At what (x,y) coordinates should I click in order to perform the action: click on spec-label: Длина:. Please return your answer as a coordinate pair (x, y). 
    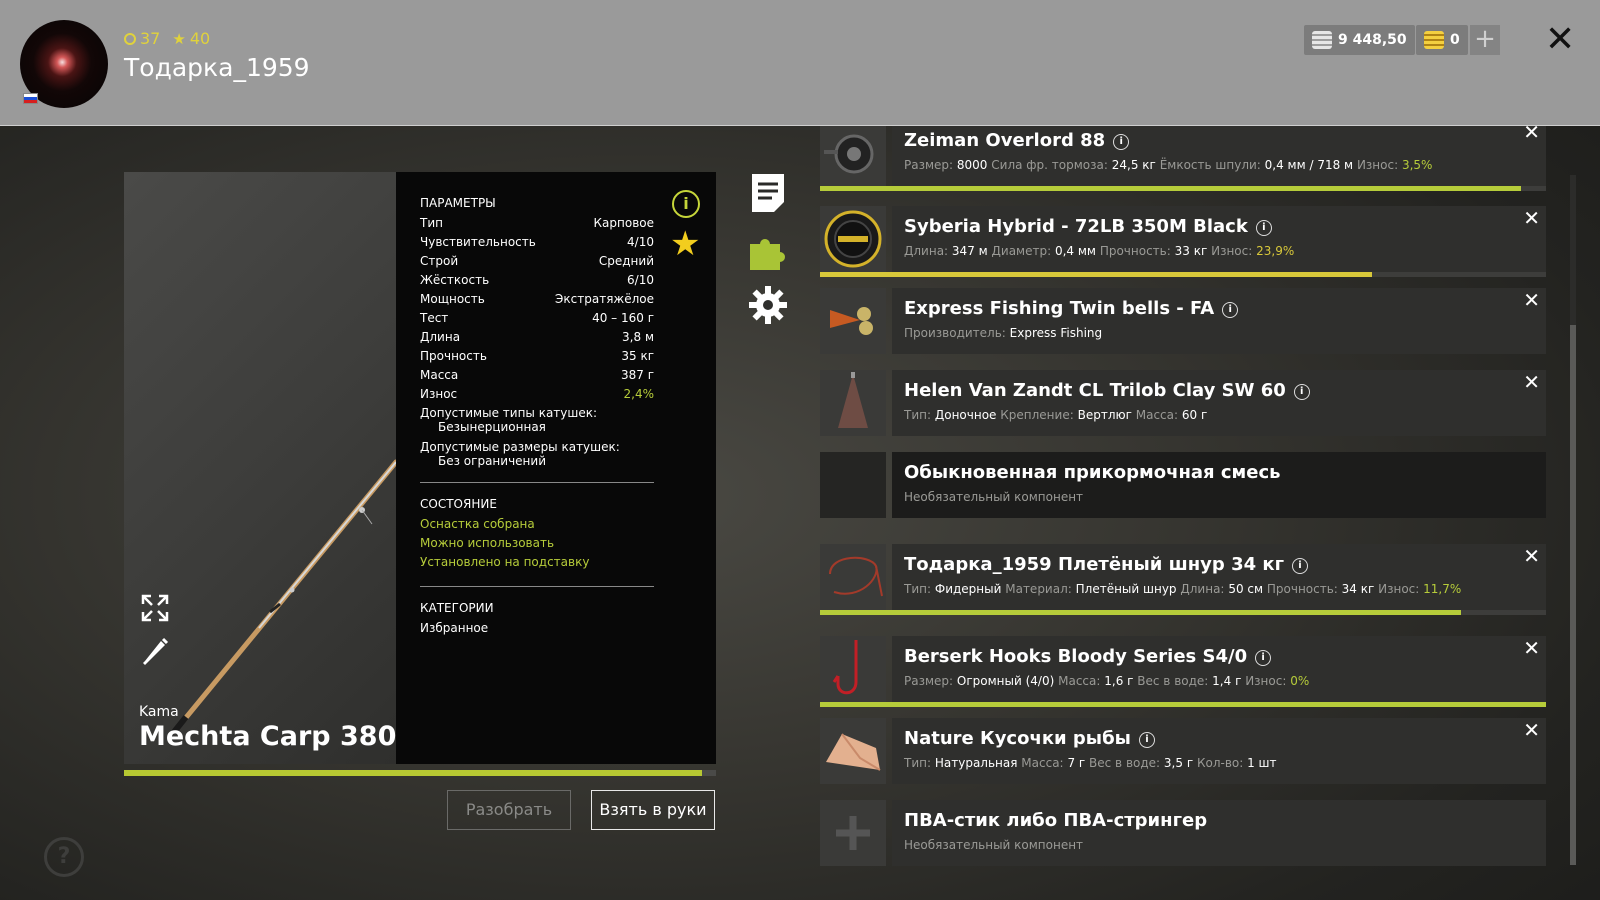
    Looking at the image, I should click on (926, 251).